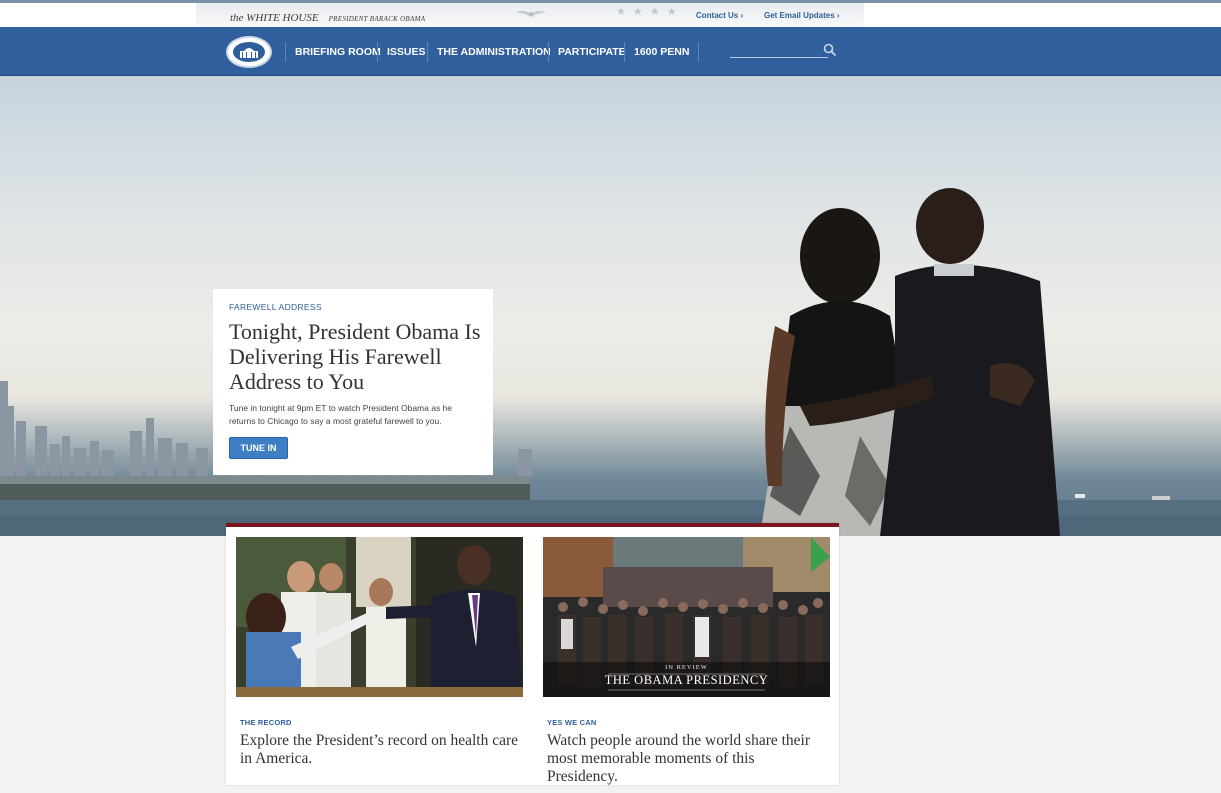 The height and width of the screenshot is (793, 1221). I want to click on nav-issues: ISSUES, so click(401, 52).